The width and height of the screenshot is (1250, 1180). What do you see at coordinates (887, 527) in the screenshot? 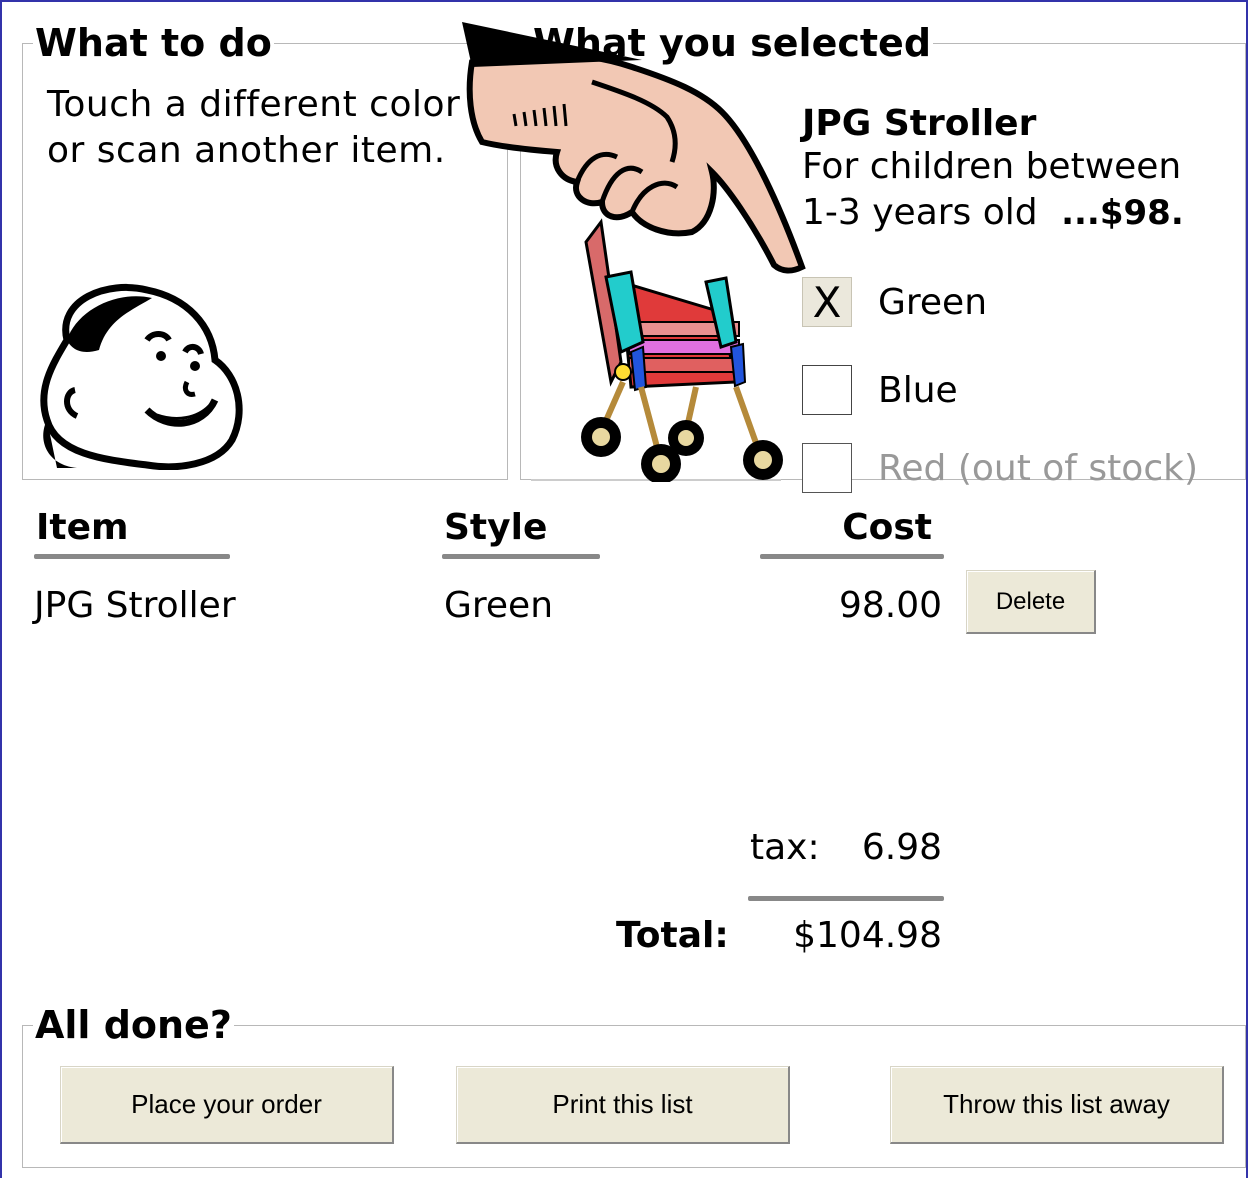
I see `column-header-cost: Cost` at bounding box center [887, 527].